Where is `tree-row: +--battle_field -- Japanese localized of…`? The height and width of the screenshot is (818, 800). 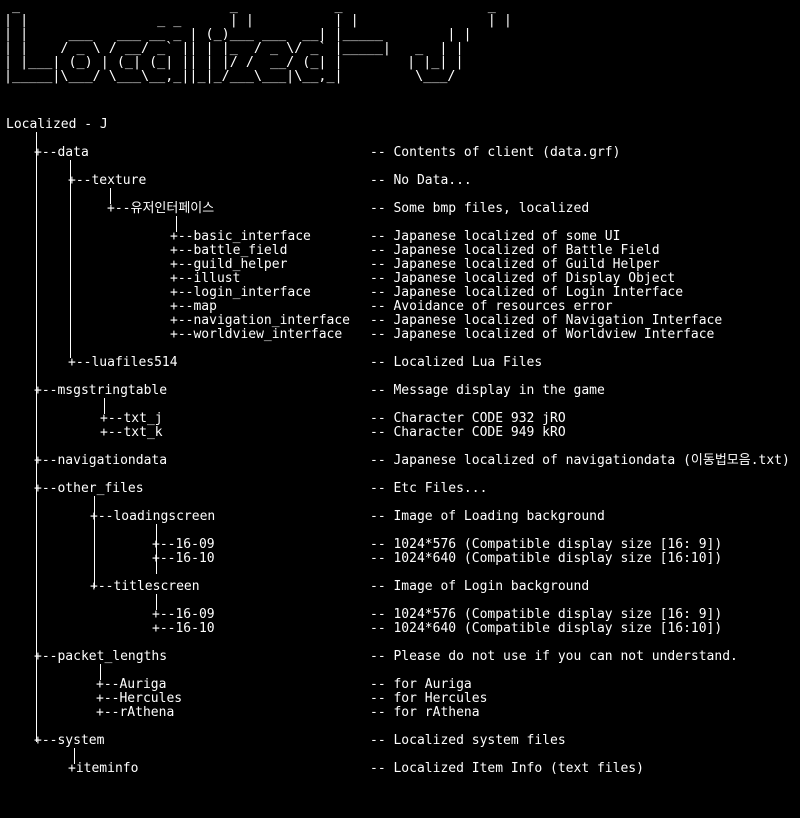 tree-row: +--battle_field -- Japanese localized of… is located at coordinates (400, 251).